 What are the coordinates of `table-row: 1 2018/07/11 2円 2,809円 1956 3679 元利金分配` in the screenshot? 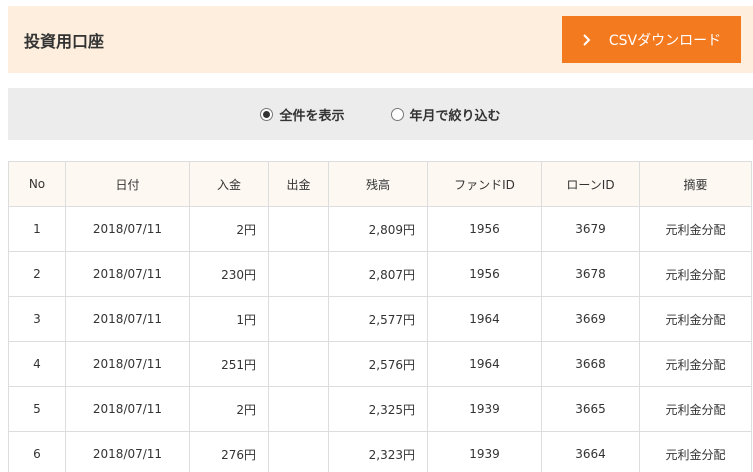 It's located at (380, 229).